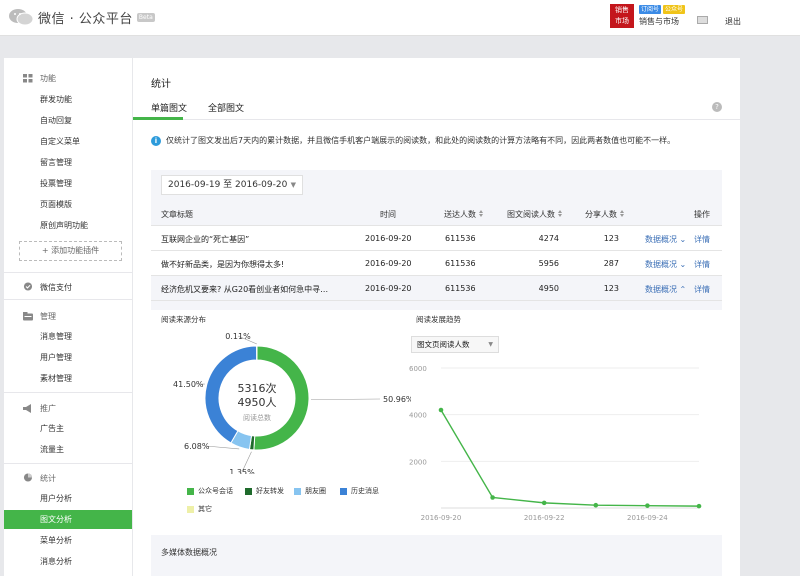 The height and width of the screenshot is (576, 800). Describe the element at coordinates (188, 384) in the screenshot. I see `slice-label: 41.50%` at that location.